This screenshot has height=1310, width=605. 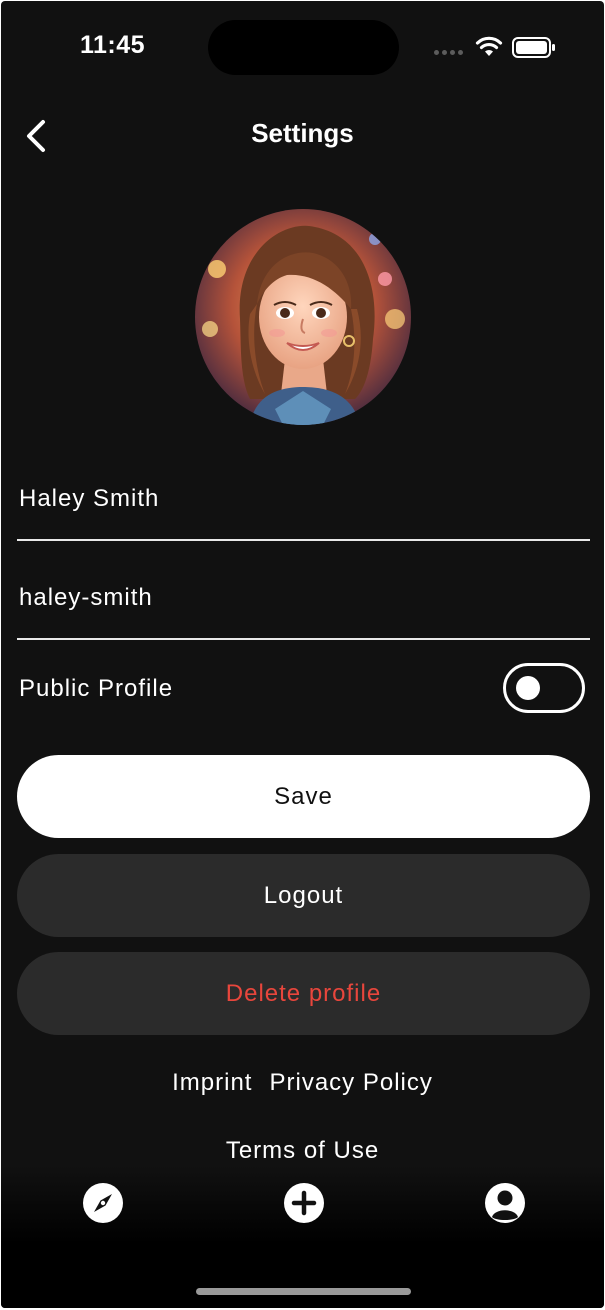 What do you see at coordinates (350, 1082) in the screenshot?
I see `privacy-policy-link: Privacy Policy` at bounding box center [350, 1082].